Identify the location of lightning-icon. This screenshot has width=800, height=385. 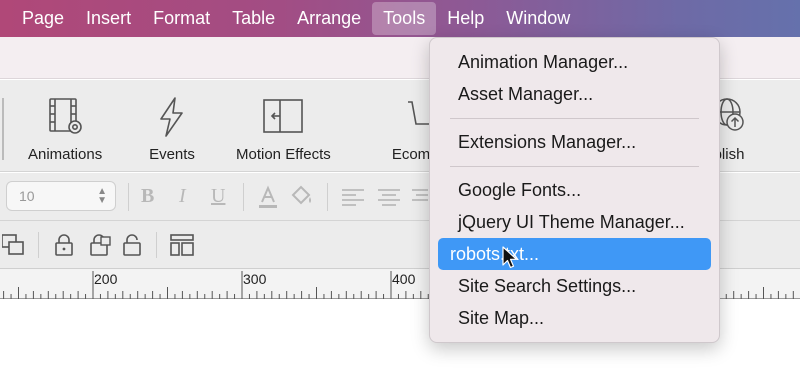
(172, 117).